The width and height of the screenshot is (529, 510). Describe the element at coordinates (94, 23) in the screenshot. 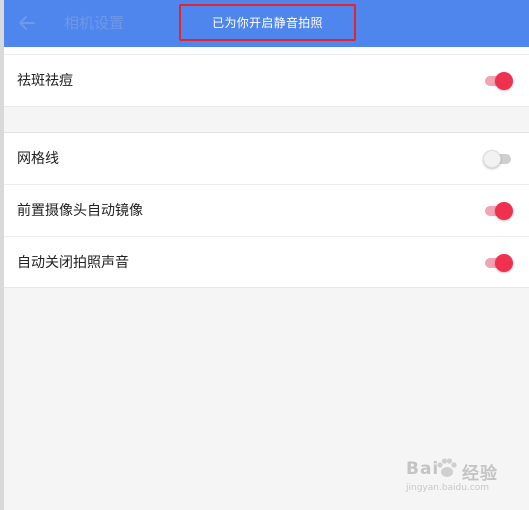

I see `page-title: 相机设置` at that location.